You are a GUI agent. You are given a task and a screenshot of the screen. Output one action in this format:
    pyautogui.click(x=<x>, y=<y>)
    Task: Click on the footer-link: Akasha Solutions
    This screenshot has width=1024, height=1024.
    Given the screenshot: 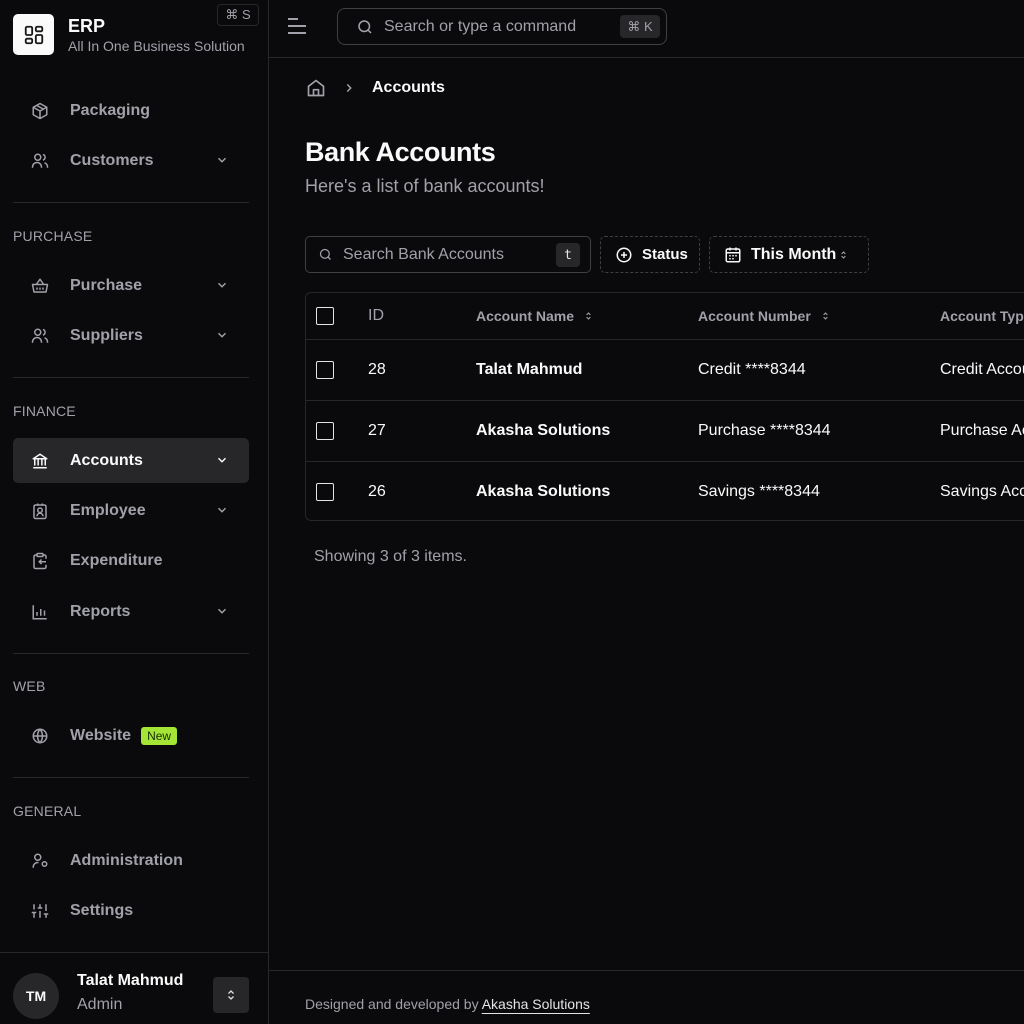 What is the action you would take?
    pyautogui.click(x=536, y=1004)
    